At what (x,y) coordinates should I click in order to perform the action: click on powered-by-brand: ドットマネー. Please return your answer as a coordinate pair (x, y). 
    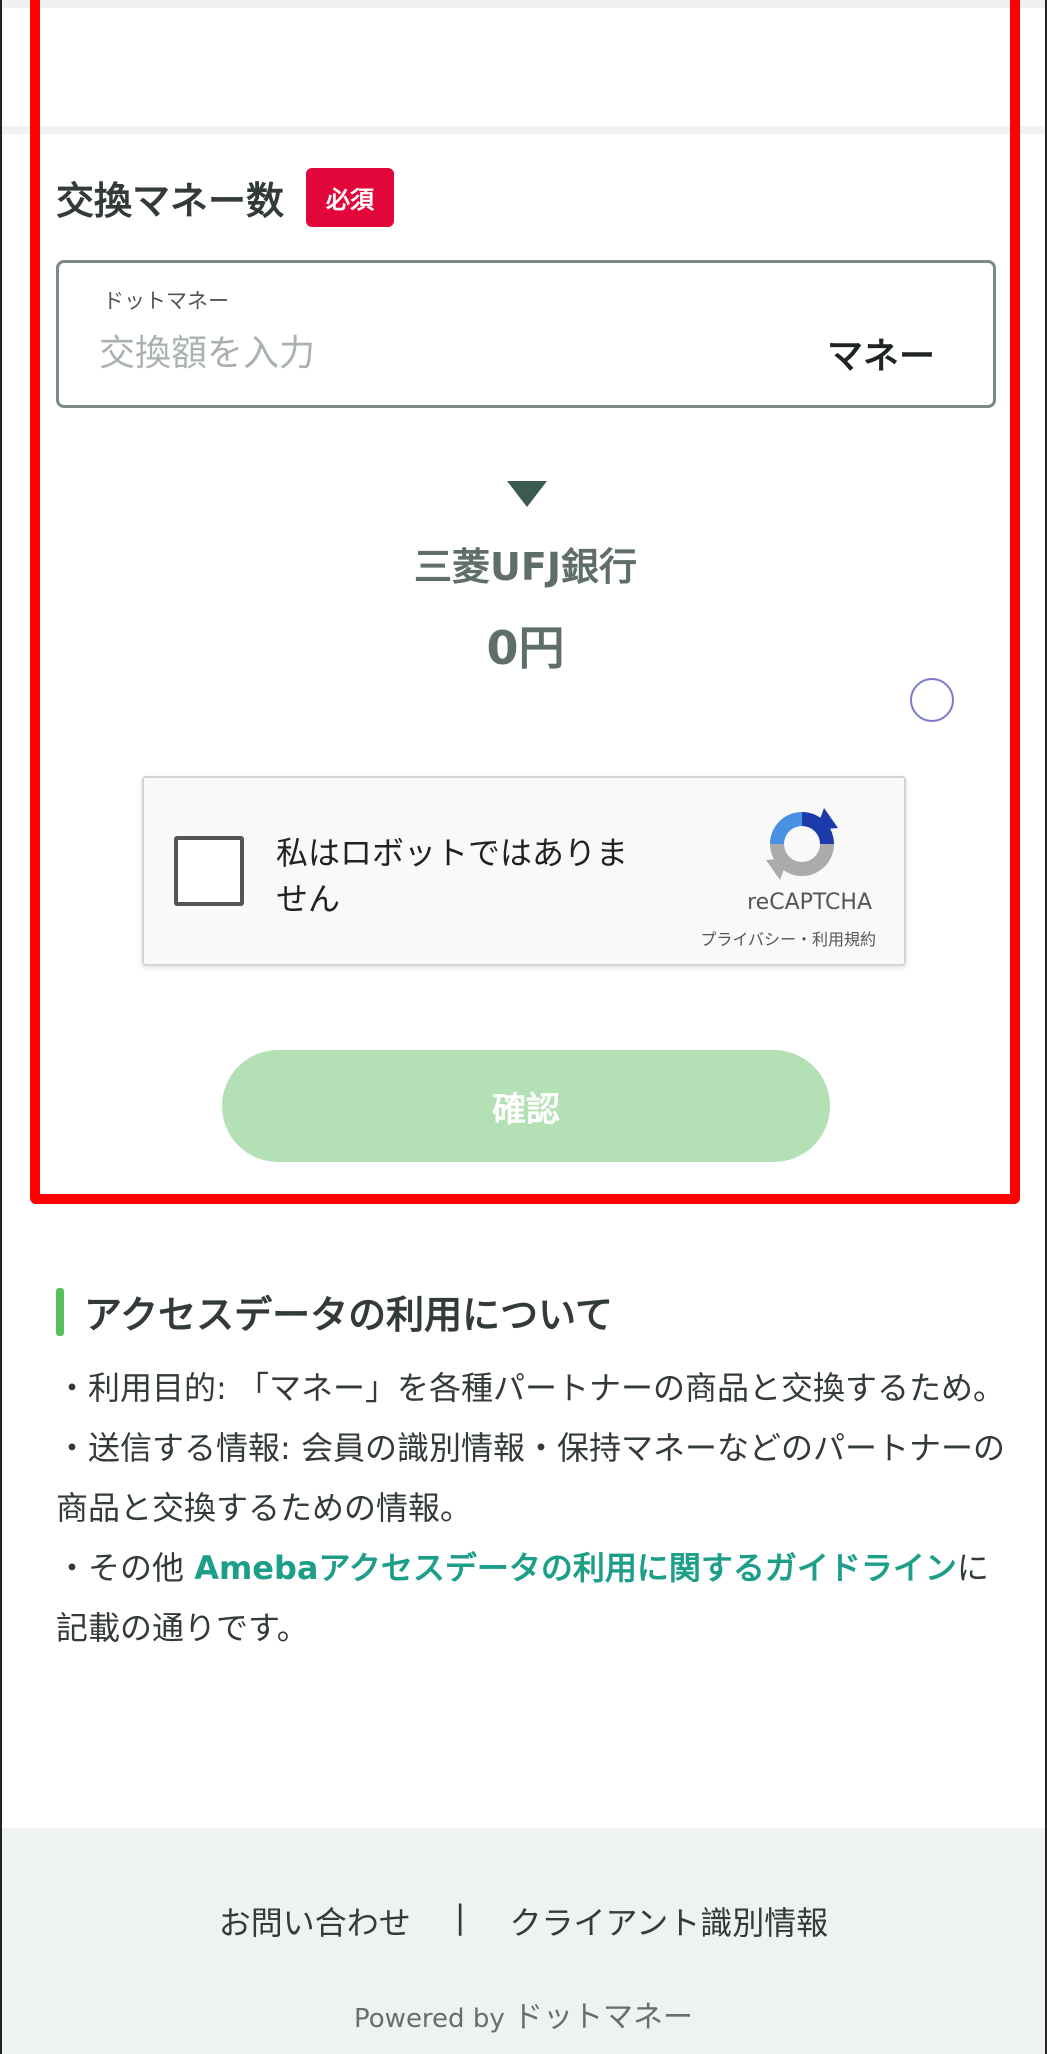
    Looking at the image, I should click on (602, 2017).